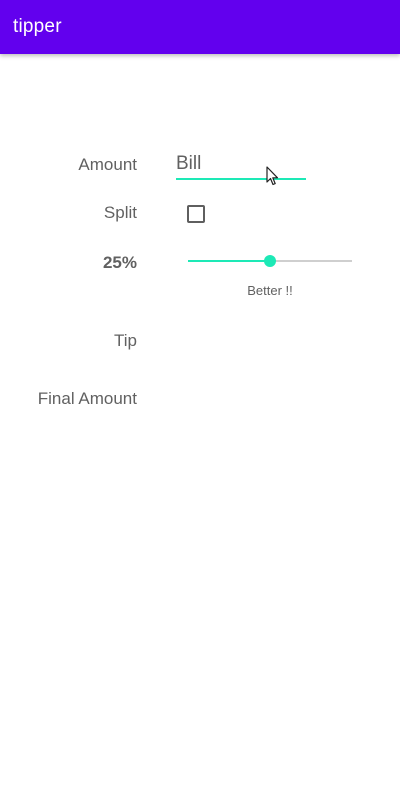  I want to click on app-bar: tipper, so click(200, 27).